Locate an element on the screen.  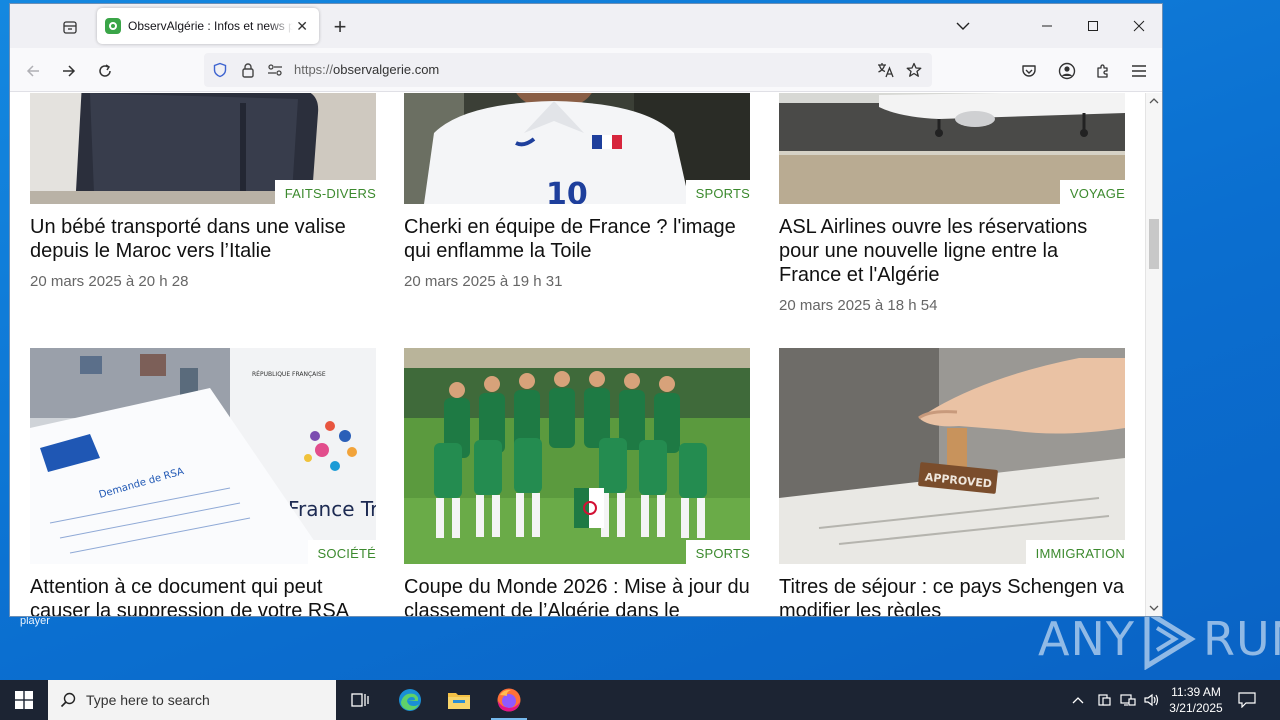
article-image: APPROVED IMMIGRATION is located at coordinates (952, 456).